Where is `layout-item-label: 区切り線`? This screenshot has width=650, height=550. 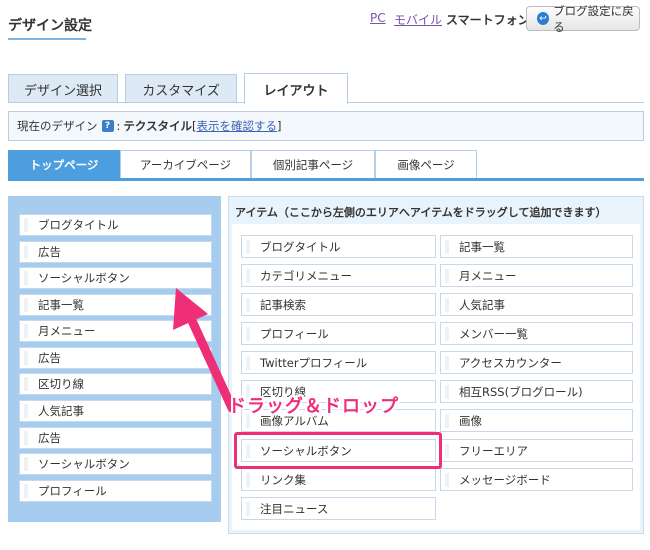
layout-item-label: 区切り線 is located at coordinates (61, 384).